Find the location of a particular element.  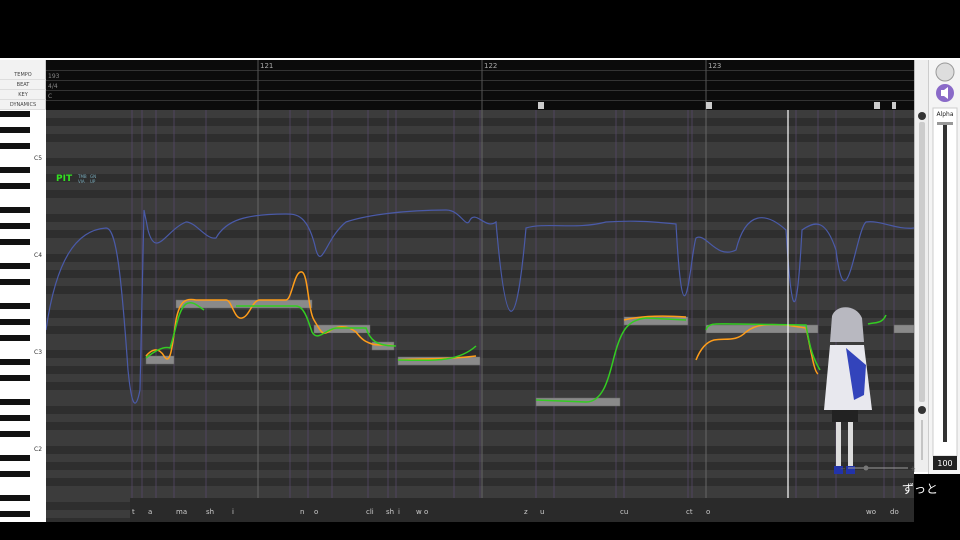

octave-c5-label: C5 is located at coordinates (38, 158).